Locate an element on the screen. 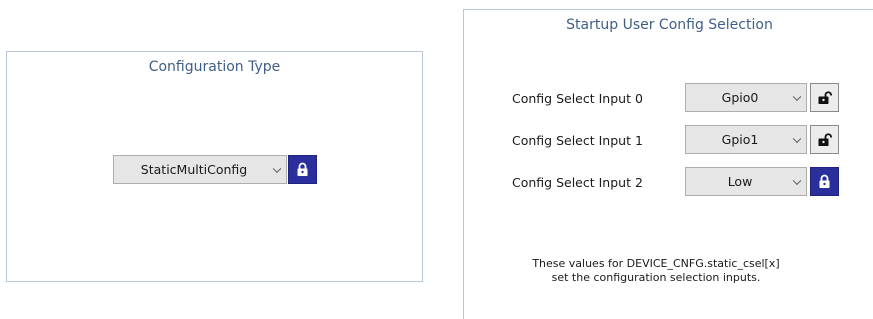 Image resolution: width=873 pixels, height=319 pixels. configuration-type-lock-button is located at coordinates (302, 169).